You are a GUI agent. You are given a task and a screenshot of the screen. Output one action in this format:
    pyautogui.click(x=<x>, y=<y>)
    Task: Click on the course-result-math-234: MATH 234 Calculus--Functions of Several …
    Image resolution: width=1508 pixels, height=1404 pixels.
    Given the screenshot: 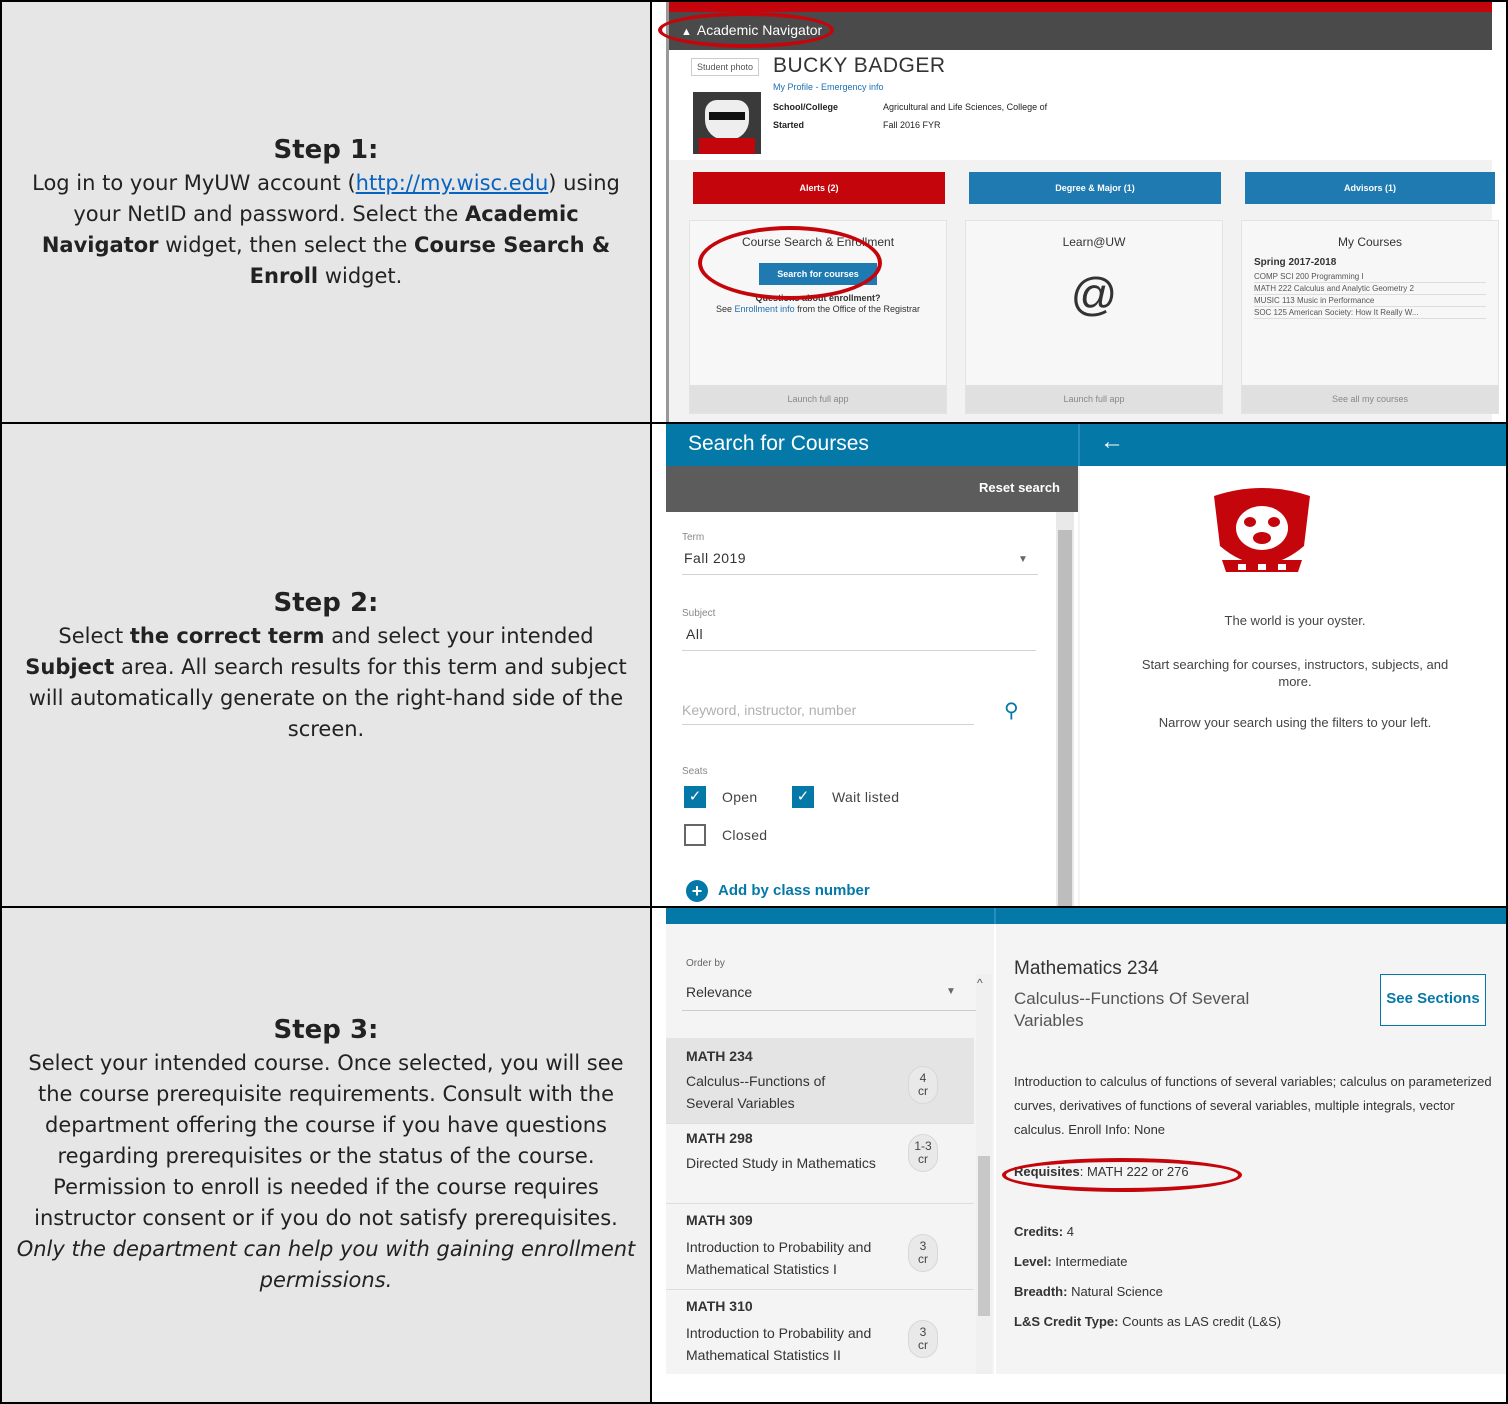 What is the action you would take?
    pyautogui.click(x=820, y=1081)
    